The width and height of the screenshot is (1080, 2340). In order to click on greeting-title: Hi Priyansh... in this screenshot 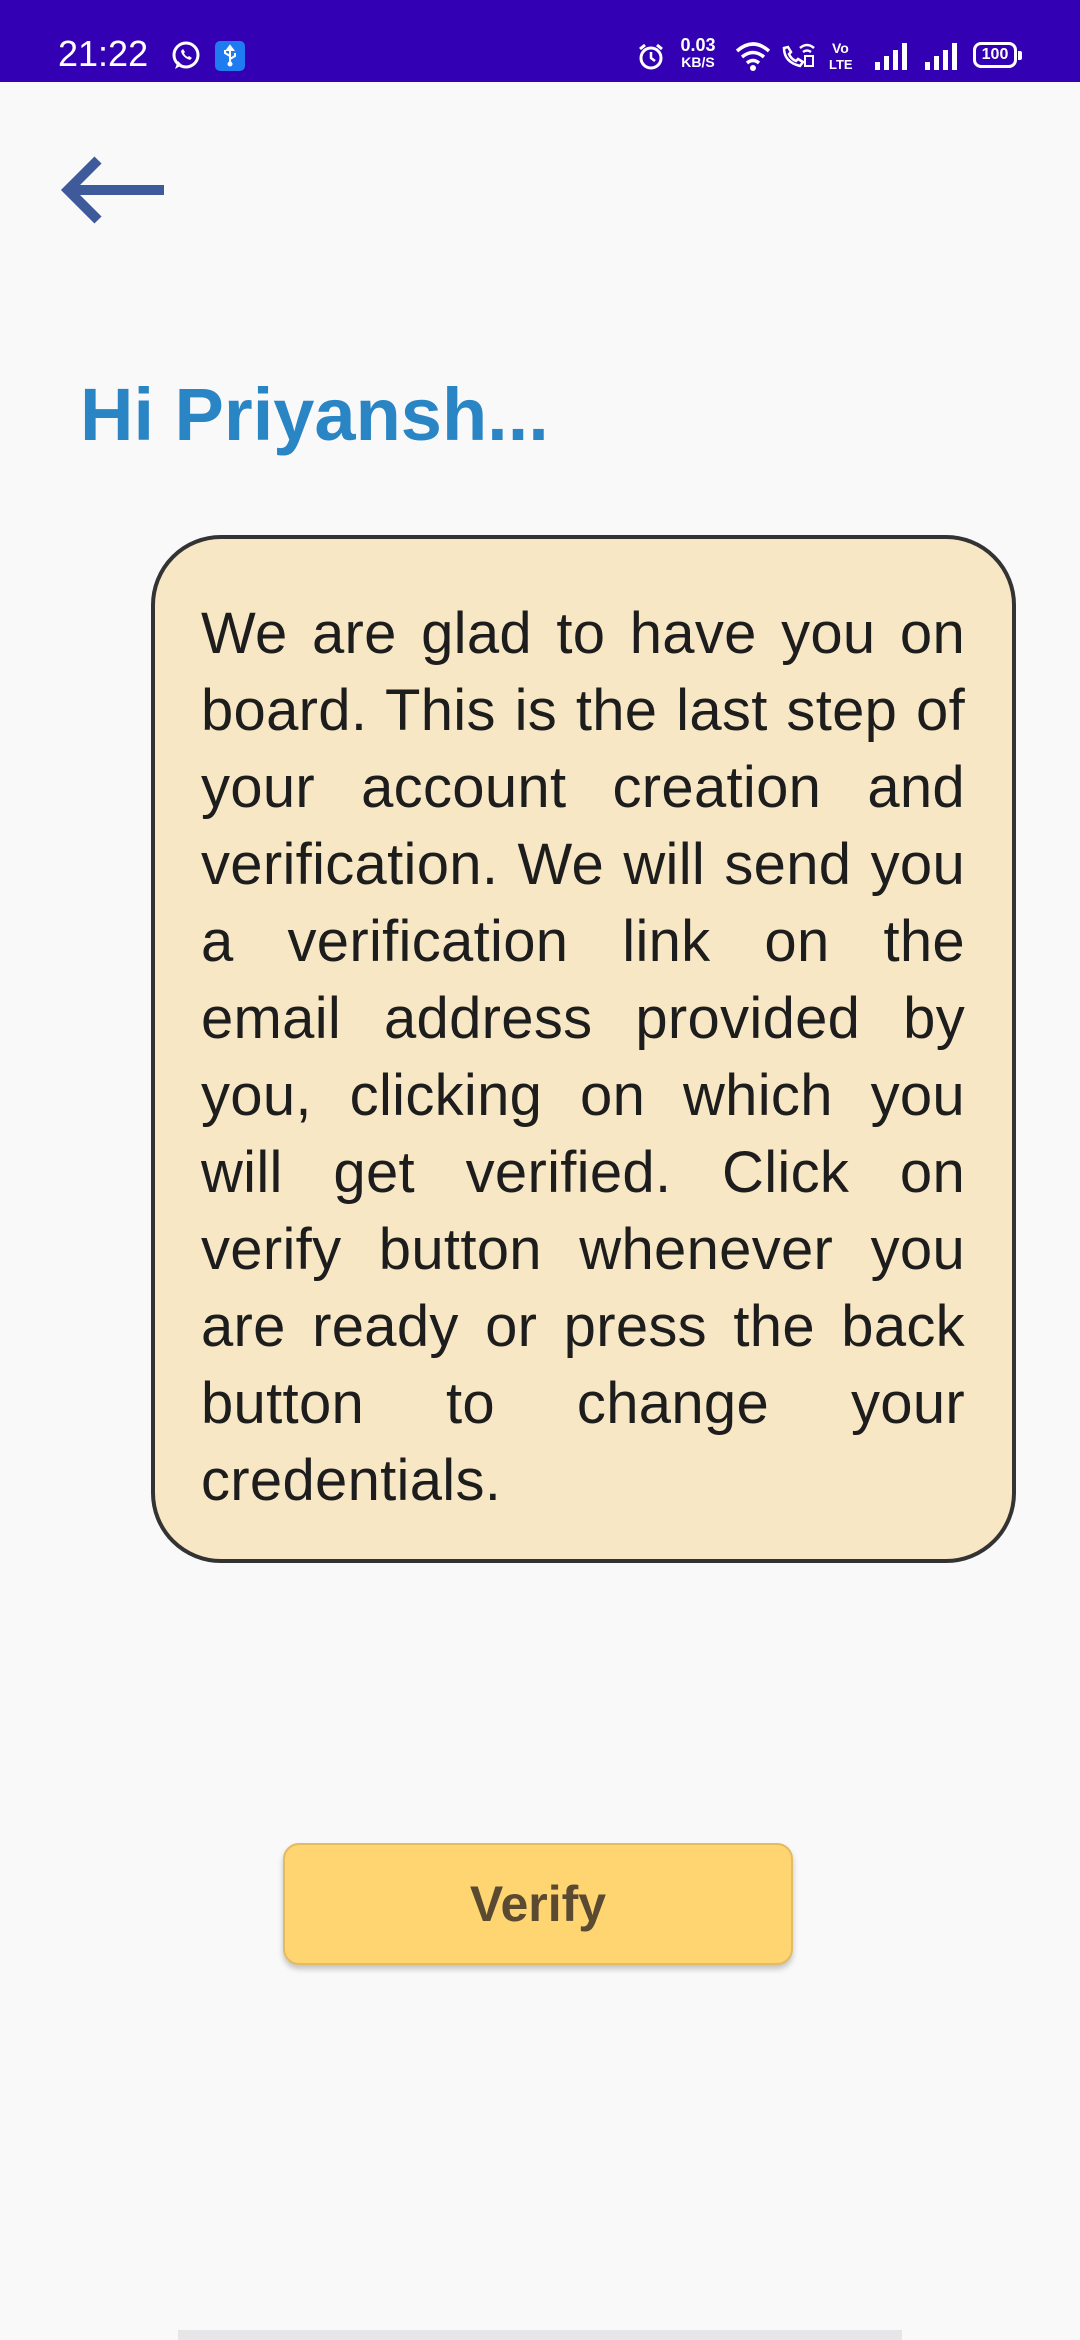, I will do `click(314, 414)`.